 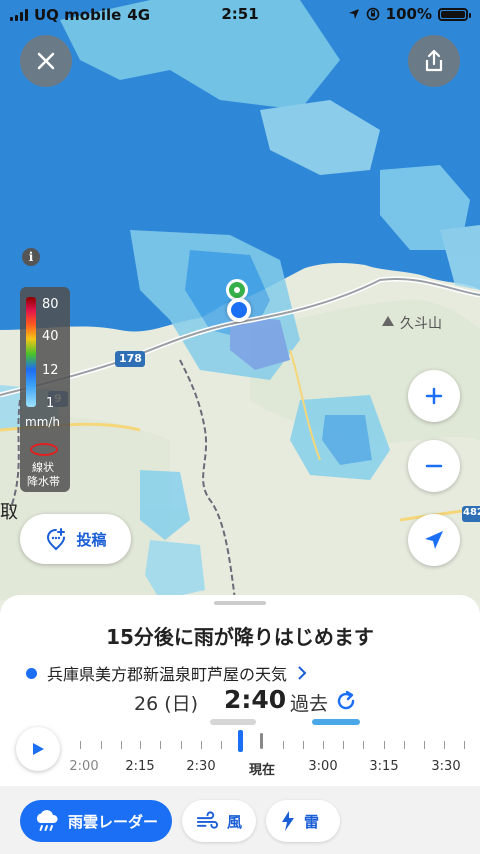 What do you see at coordinates (234, 821) in the screenshot?
I see `tab-wind-label: 風` at bounding box center [234, 821].